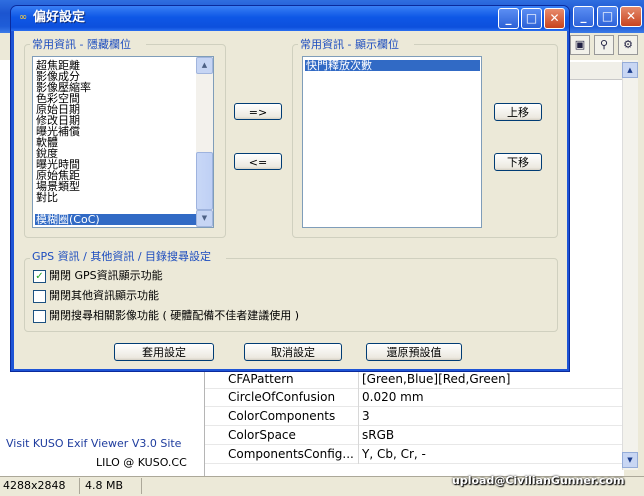 The height and width of the screenshot is (496, 644). What do you see at coordinates (490, 379) in the screenshot?
I see `grid-property-value: [Green,Blue][Red,Green]` at bounding box center [490, 379].